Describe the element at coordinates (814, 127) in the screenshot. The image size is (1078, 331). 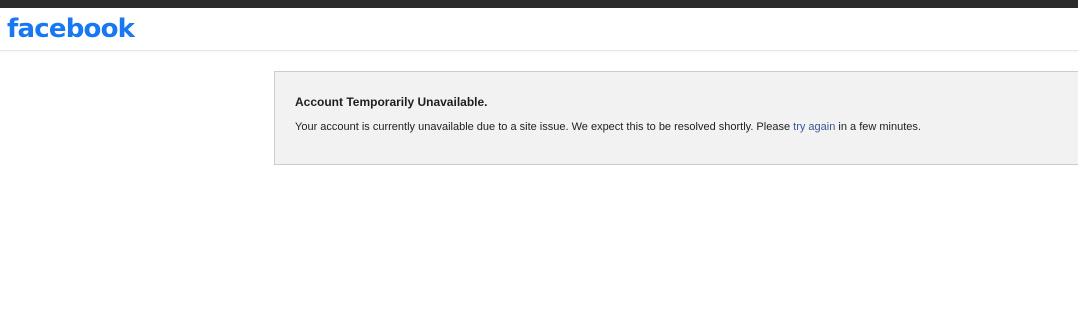
I see `try-again-link: try again` at that location.